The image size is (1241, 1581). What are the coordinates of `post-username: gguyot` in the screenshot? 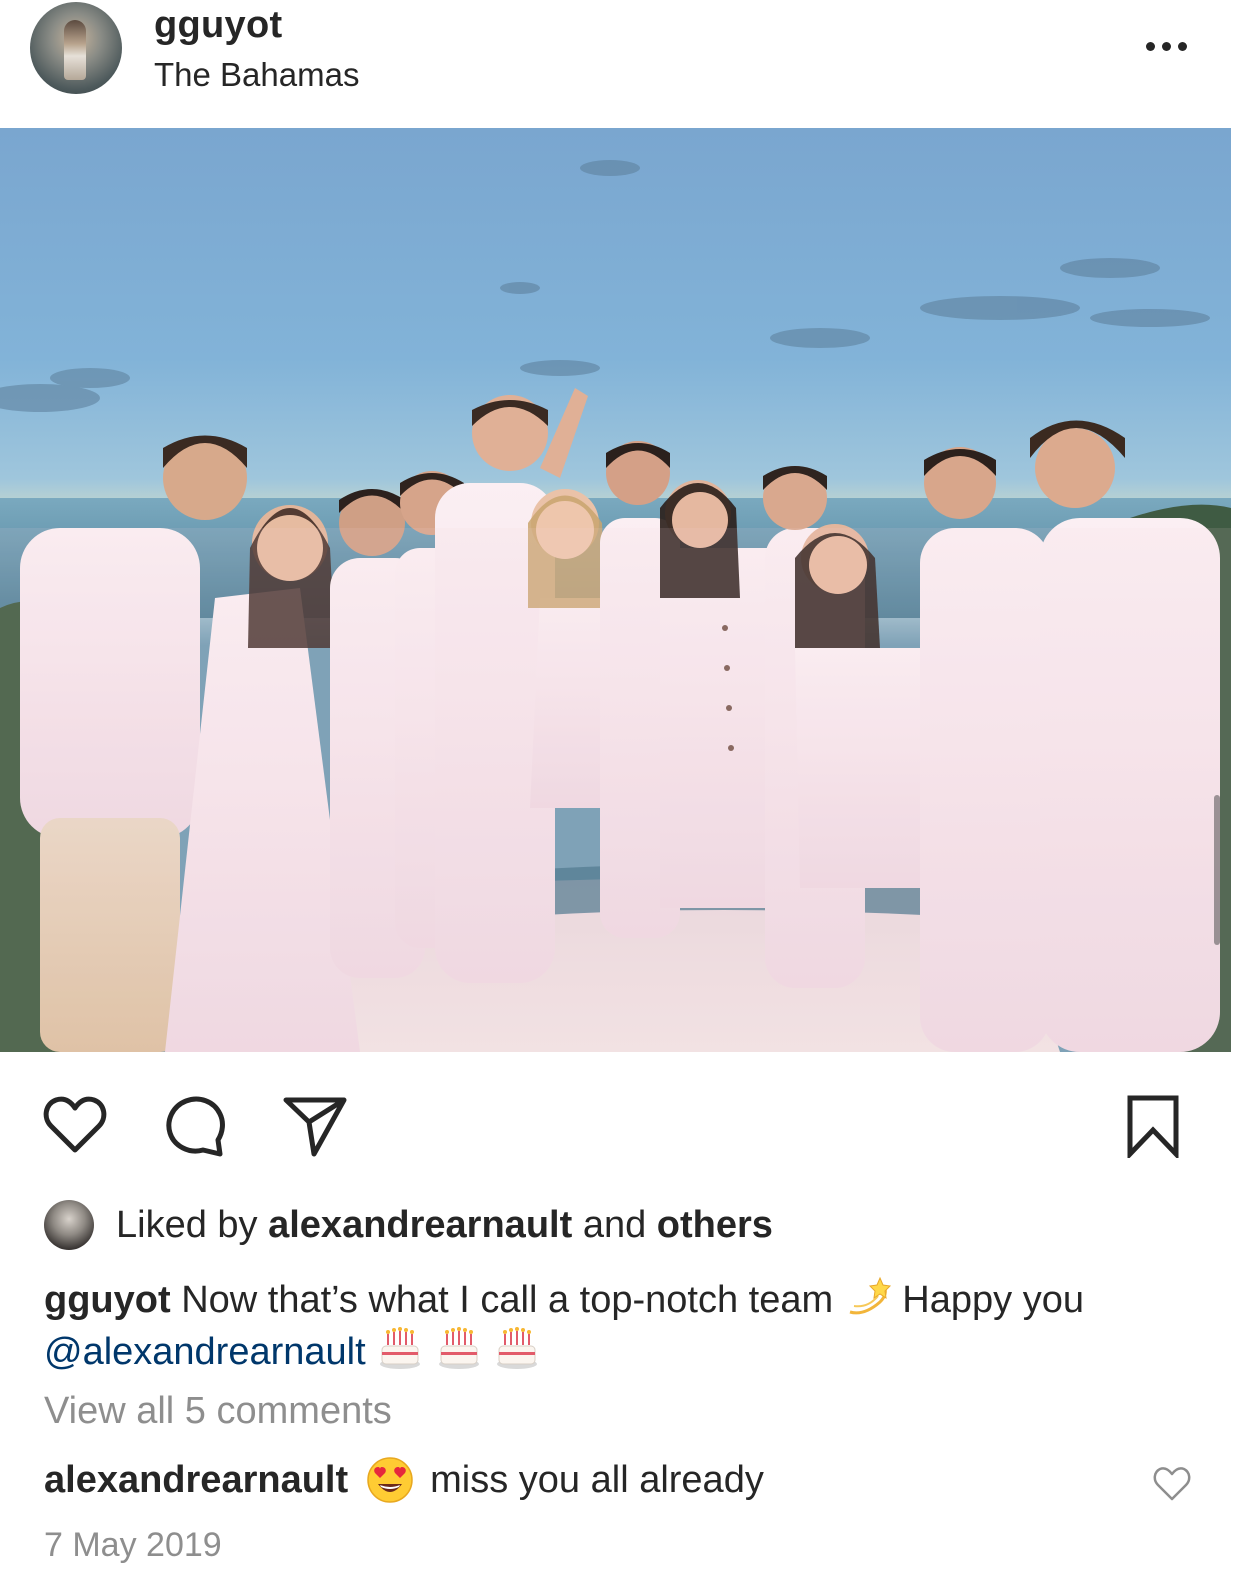 It's located at (218, 25).